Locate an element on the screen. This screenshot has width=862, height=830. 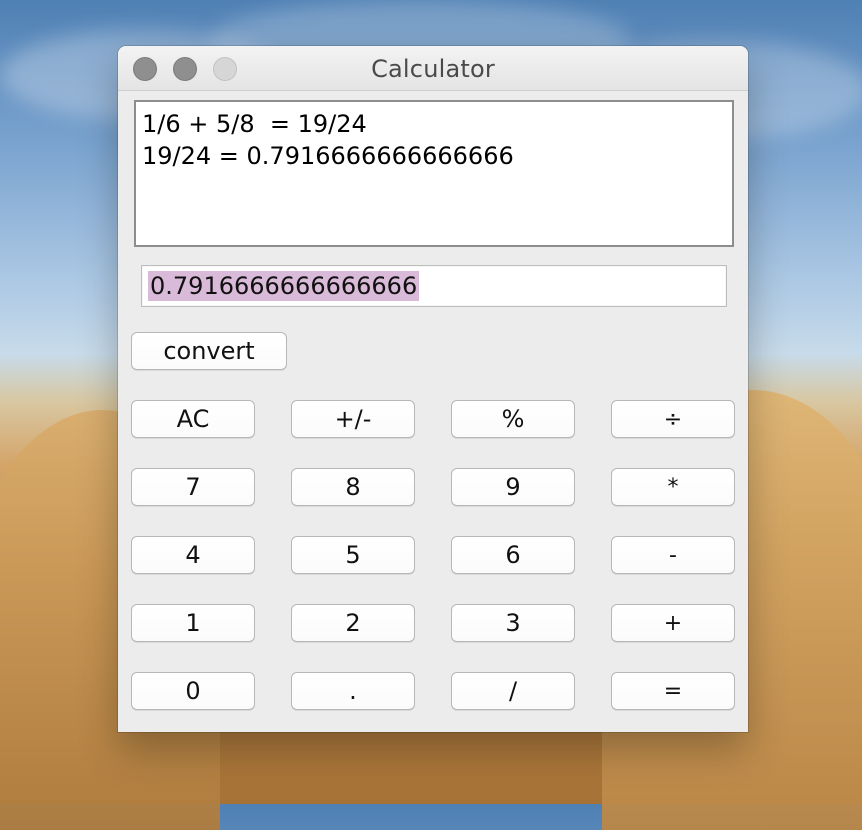
toggle-sign-button: +/- is located at coordinates (353, 419).